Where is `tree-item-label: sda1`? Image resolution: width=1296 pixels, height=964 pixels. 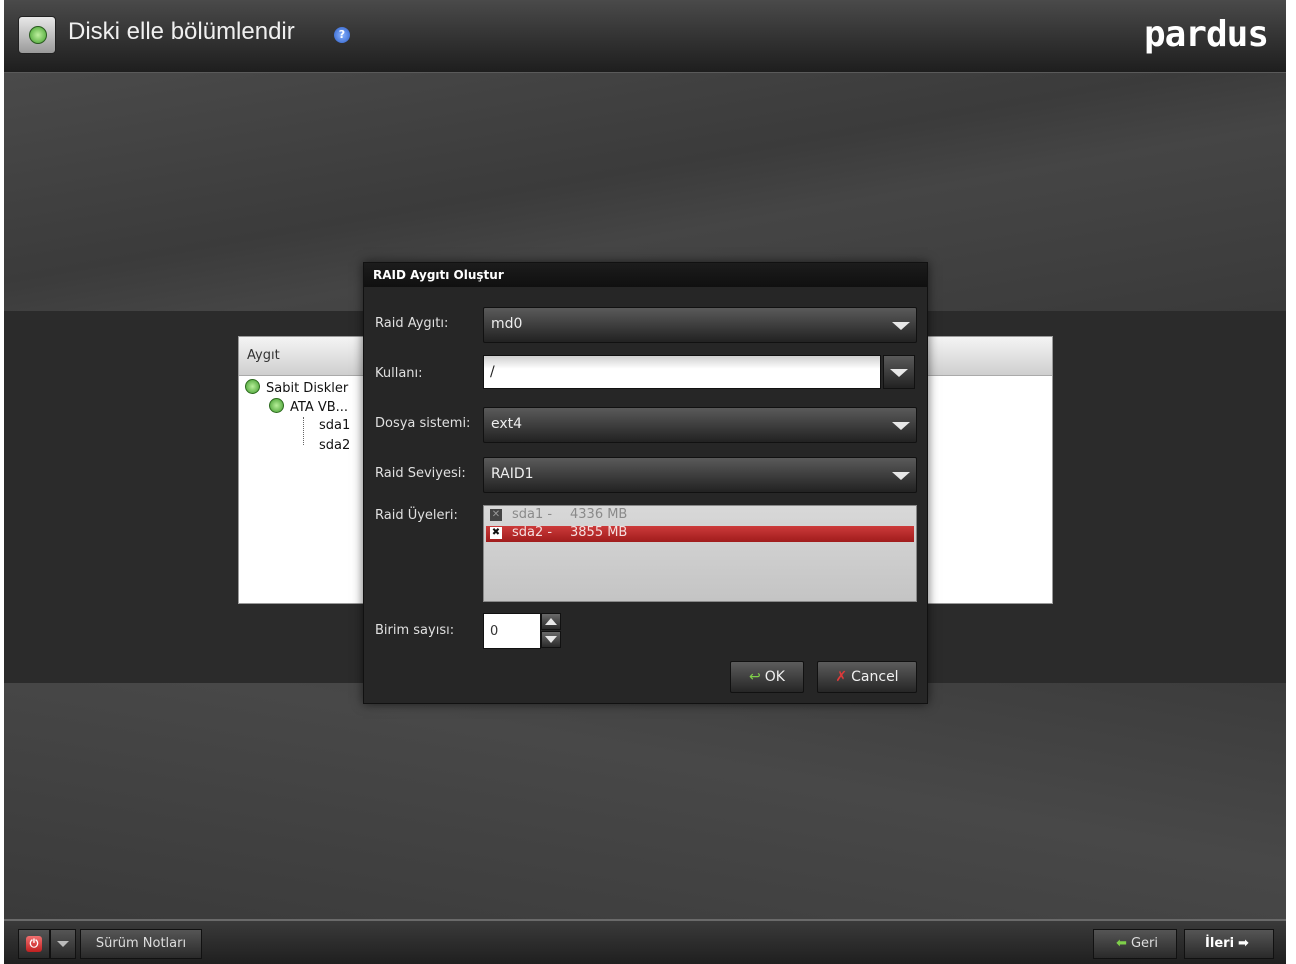
tree-item-label: sda1 is located at coordinates (335, 425).